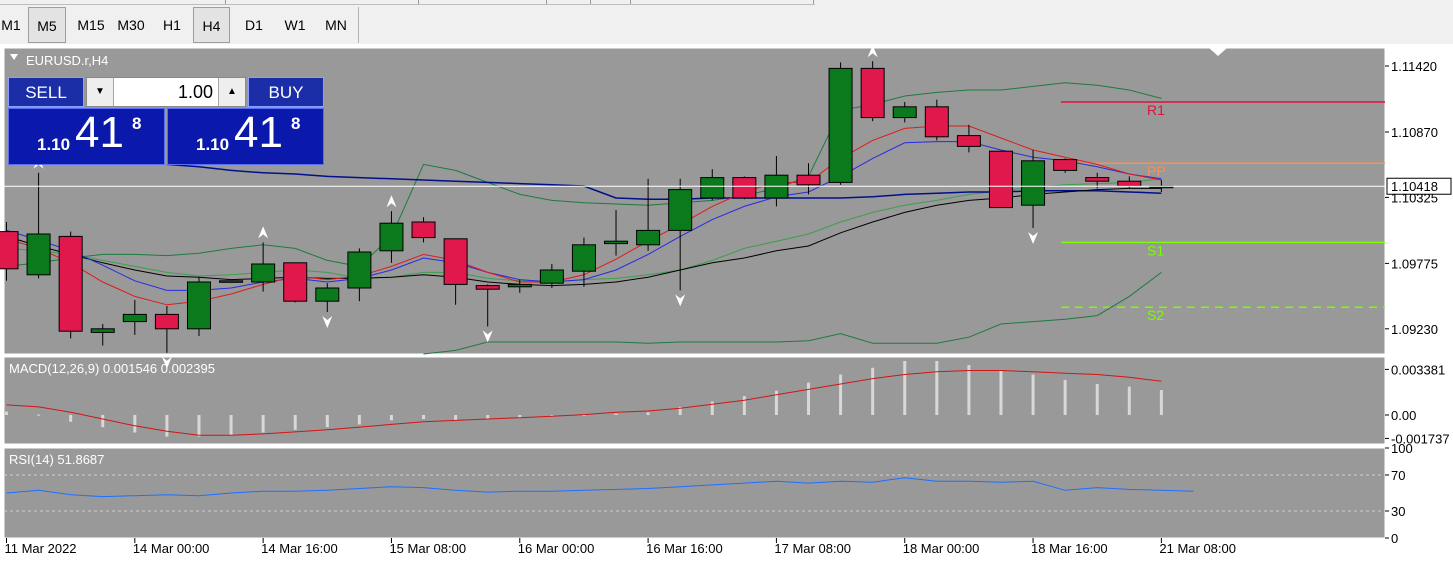 This screenshot has height=562, width=1453. Describe the element at coordinates (131, 25) in the screenshot. I see `tf-button-m30: M30` at that location.